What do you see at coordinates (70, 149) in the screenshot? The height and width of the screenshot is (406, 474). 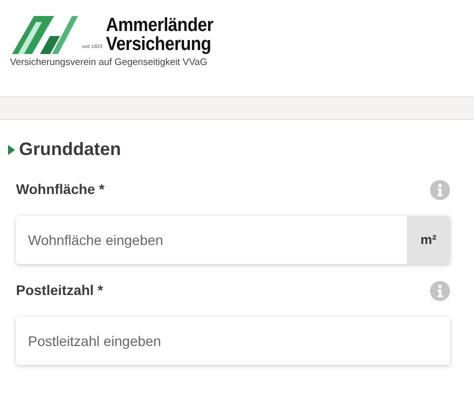 I see `section-title: Grunddaten` at bounding box center [70, 149].